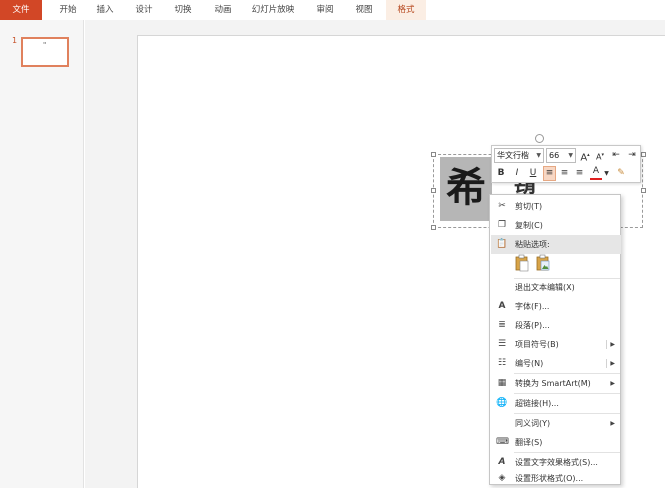 This screenshot has width=665, height=488. Describe the element at coordinates (502, 206) in the screenshot. I see `scissors-icon: ✂` at that location.